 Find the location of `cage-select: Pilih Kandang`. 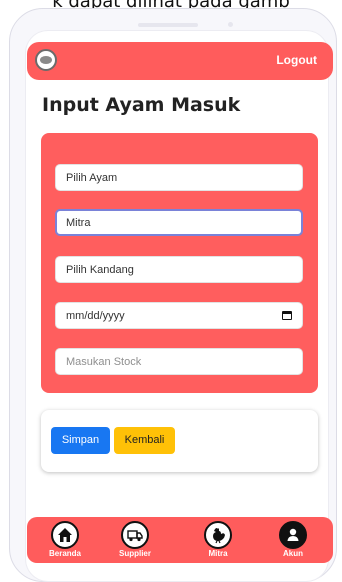

cage-select: Pilih Kandang is located at coordinates (179, 269).